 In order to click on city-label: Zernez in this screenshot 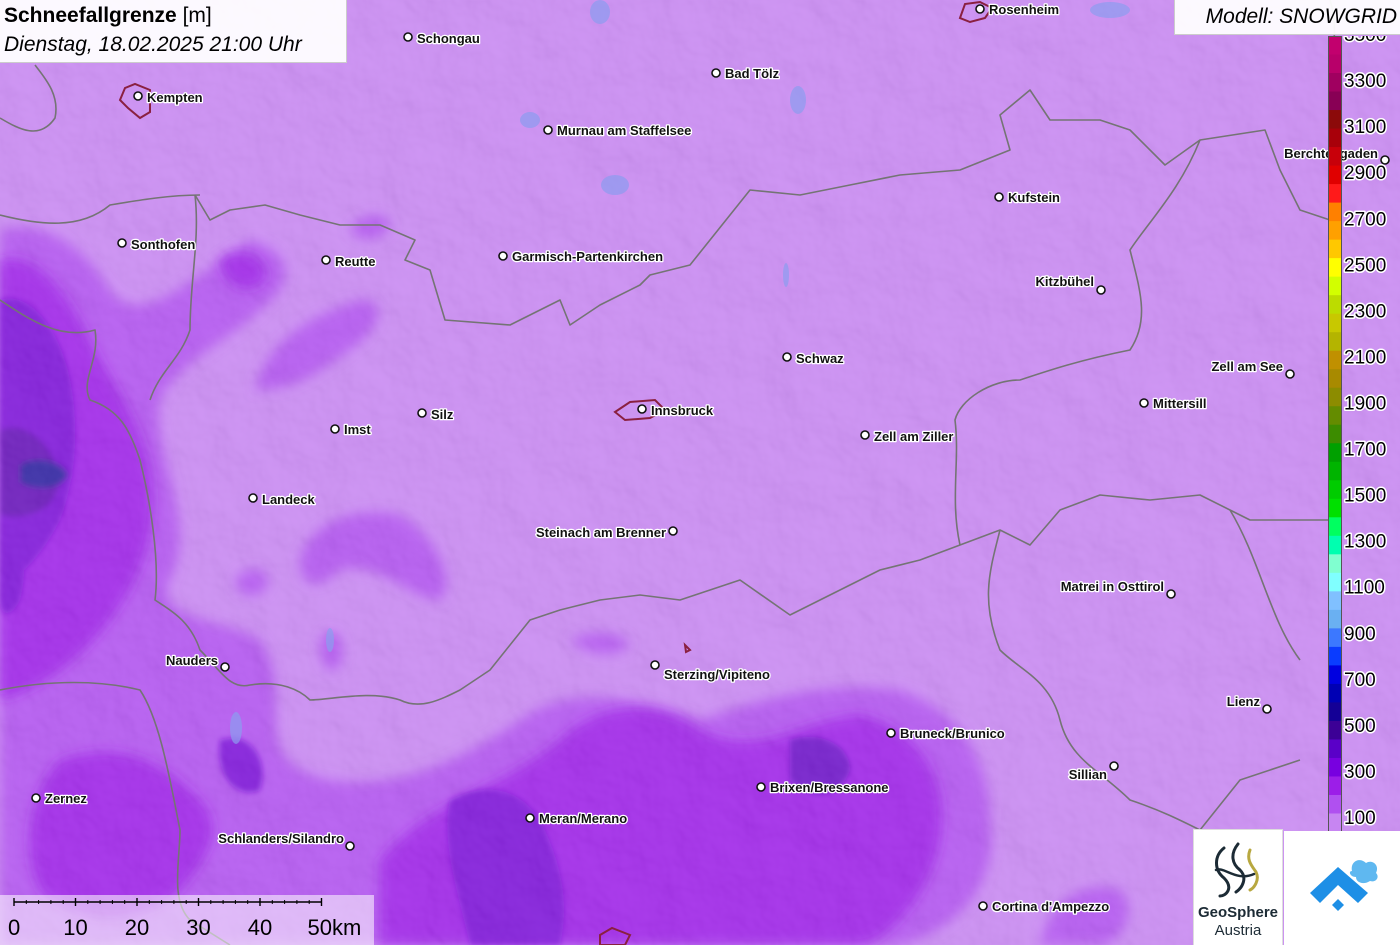, I will do `click(66, 798)`.